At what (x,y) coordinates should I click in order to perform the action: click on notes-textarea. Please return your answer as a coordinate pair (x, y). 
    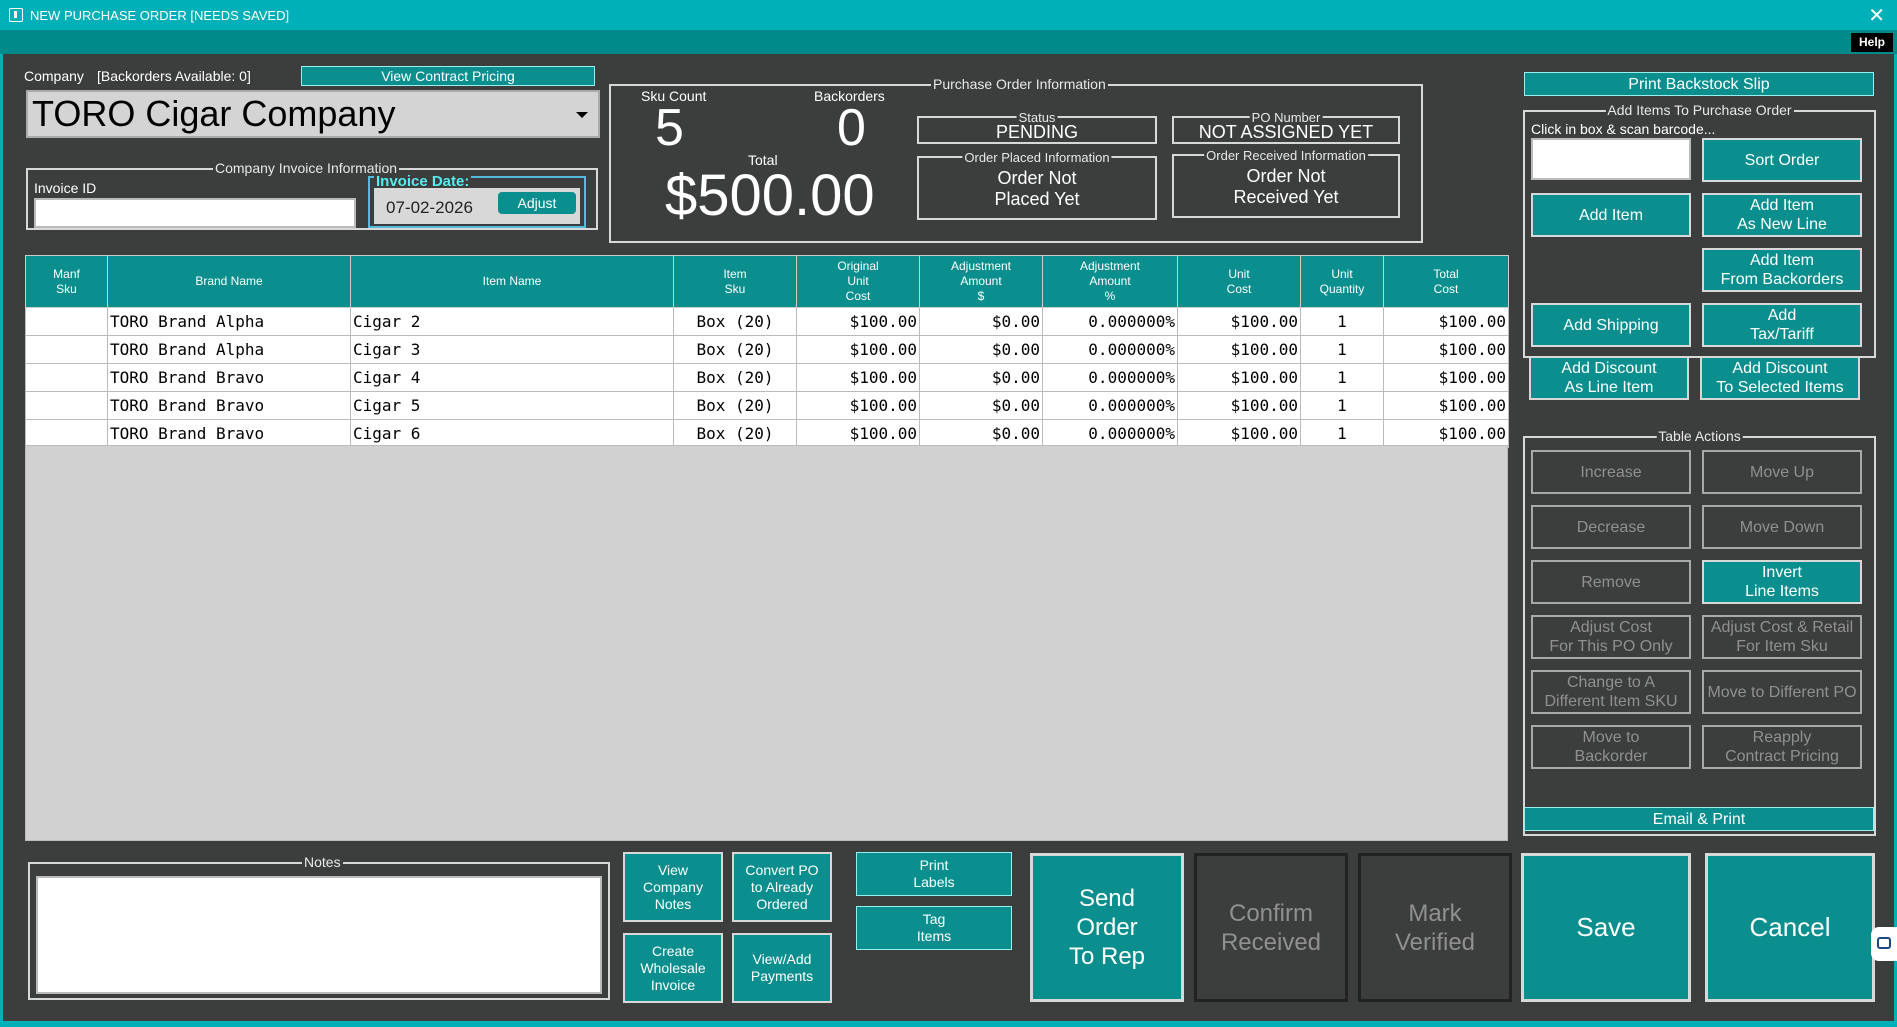
    Looking at the image, I should click on (319, 935).